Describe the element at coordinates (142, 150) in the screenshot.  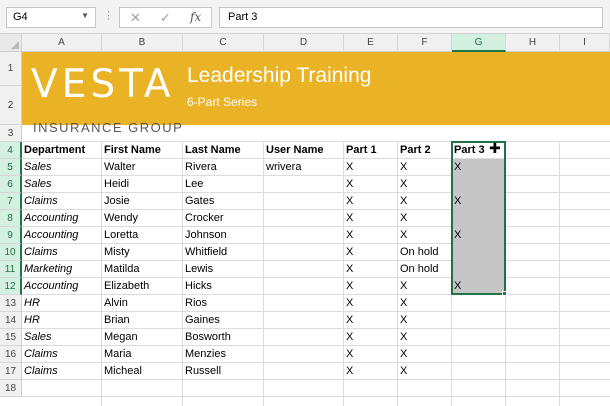
I see `table-header-cell: First Name` at that location.